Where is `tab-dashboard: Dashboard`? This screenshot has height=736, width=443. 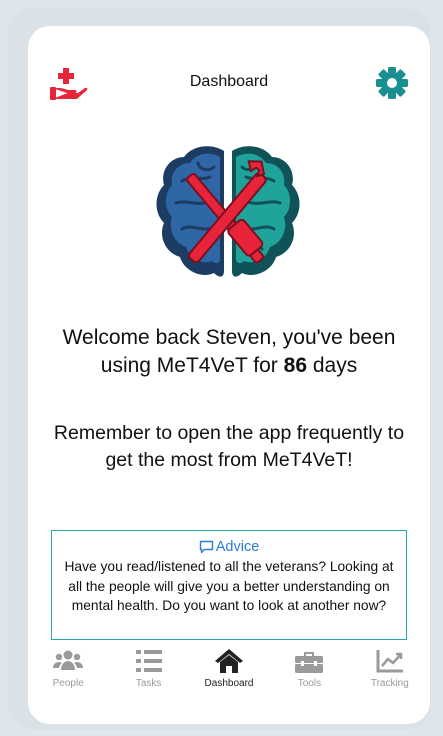 tab-dashboard: Dashboard is located at coordinates (229, 669).